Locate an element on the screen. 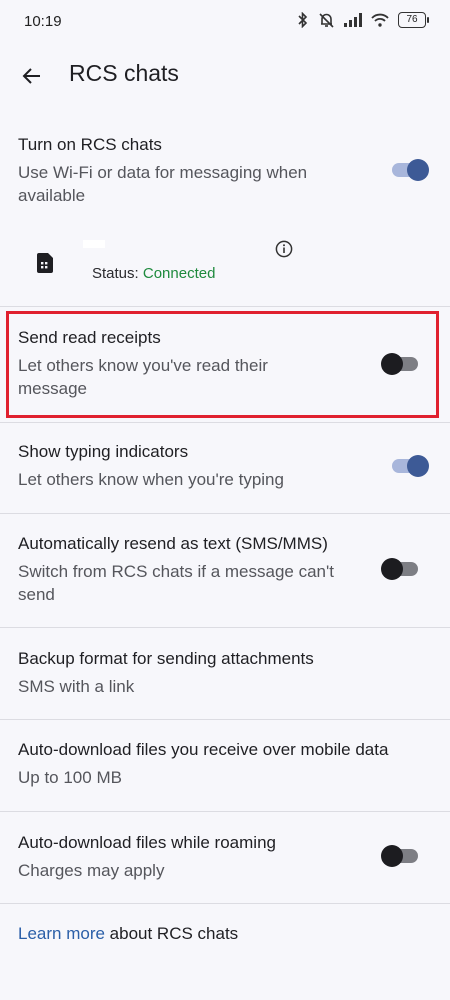 This screenshot has width=450, height=1000. sim-status-value: Connected is located at coordinates (179, 273).